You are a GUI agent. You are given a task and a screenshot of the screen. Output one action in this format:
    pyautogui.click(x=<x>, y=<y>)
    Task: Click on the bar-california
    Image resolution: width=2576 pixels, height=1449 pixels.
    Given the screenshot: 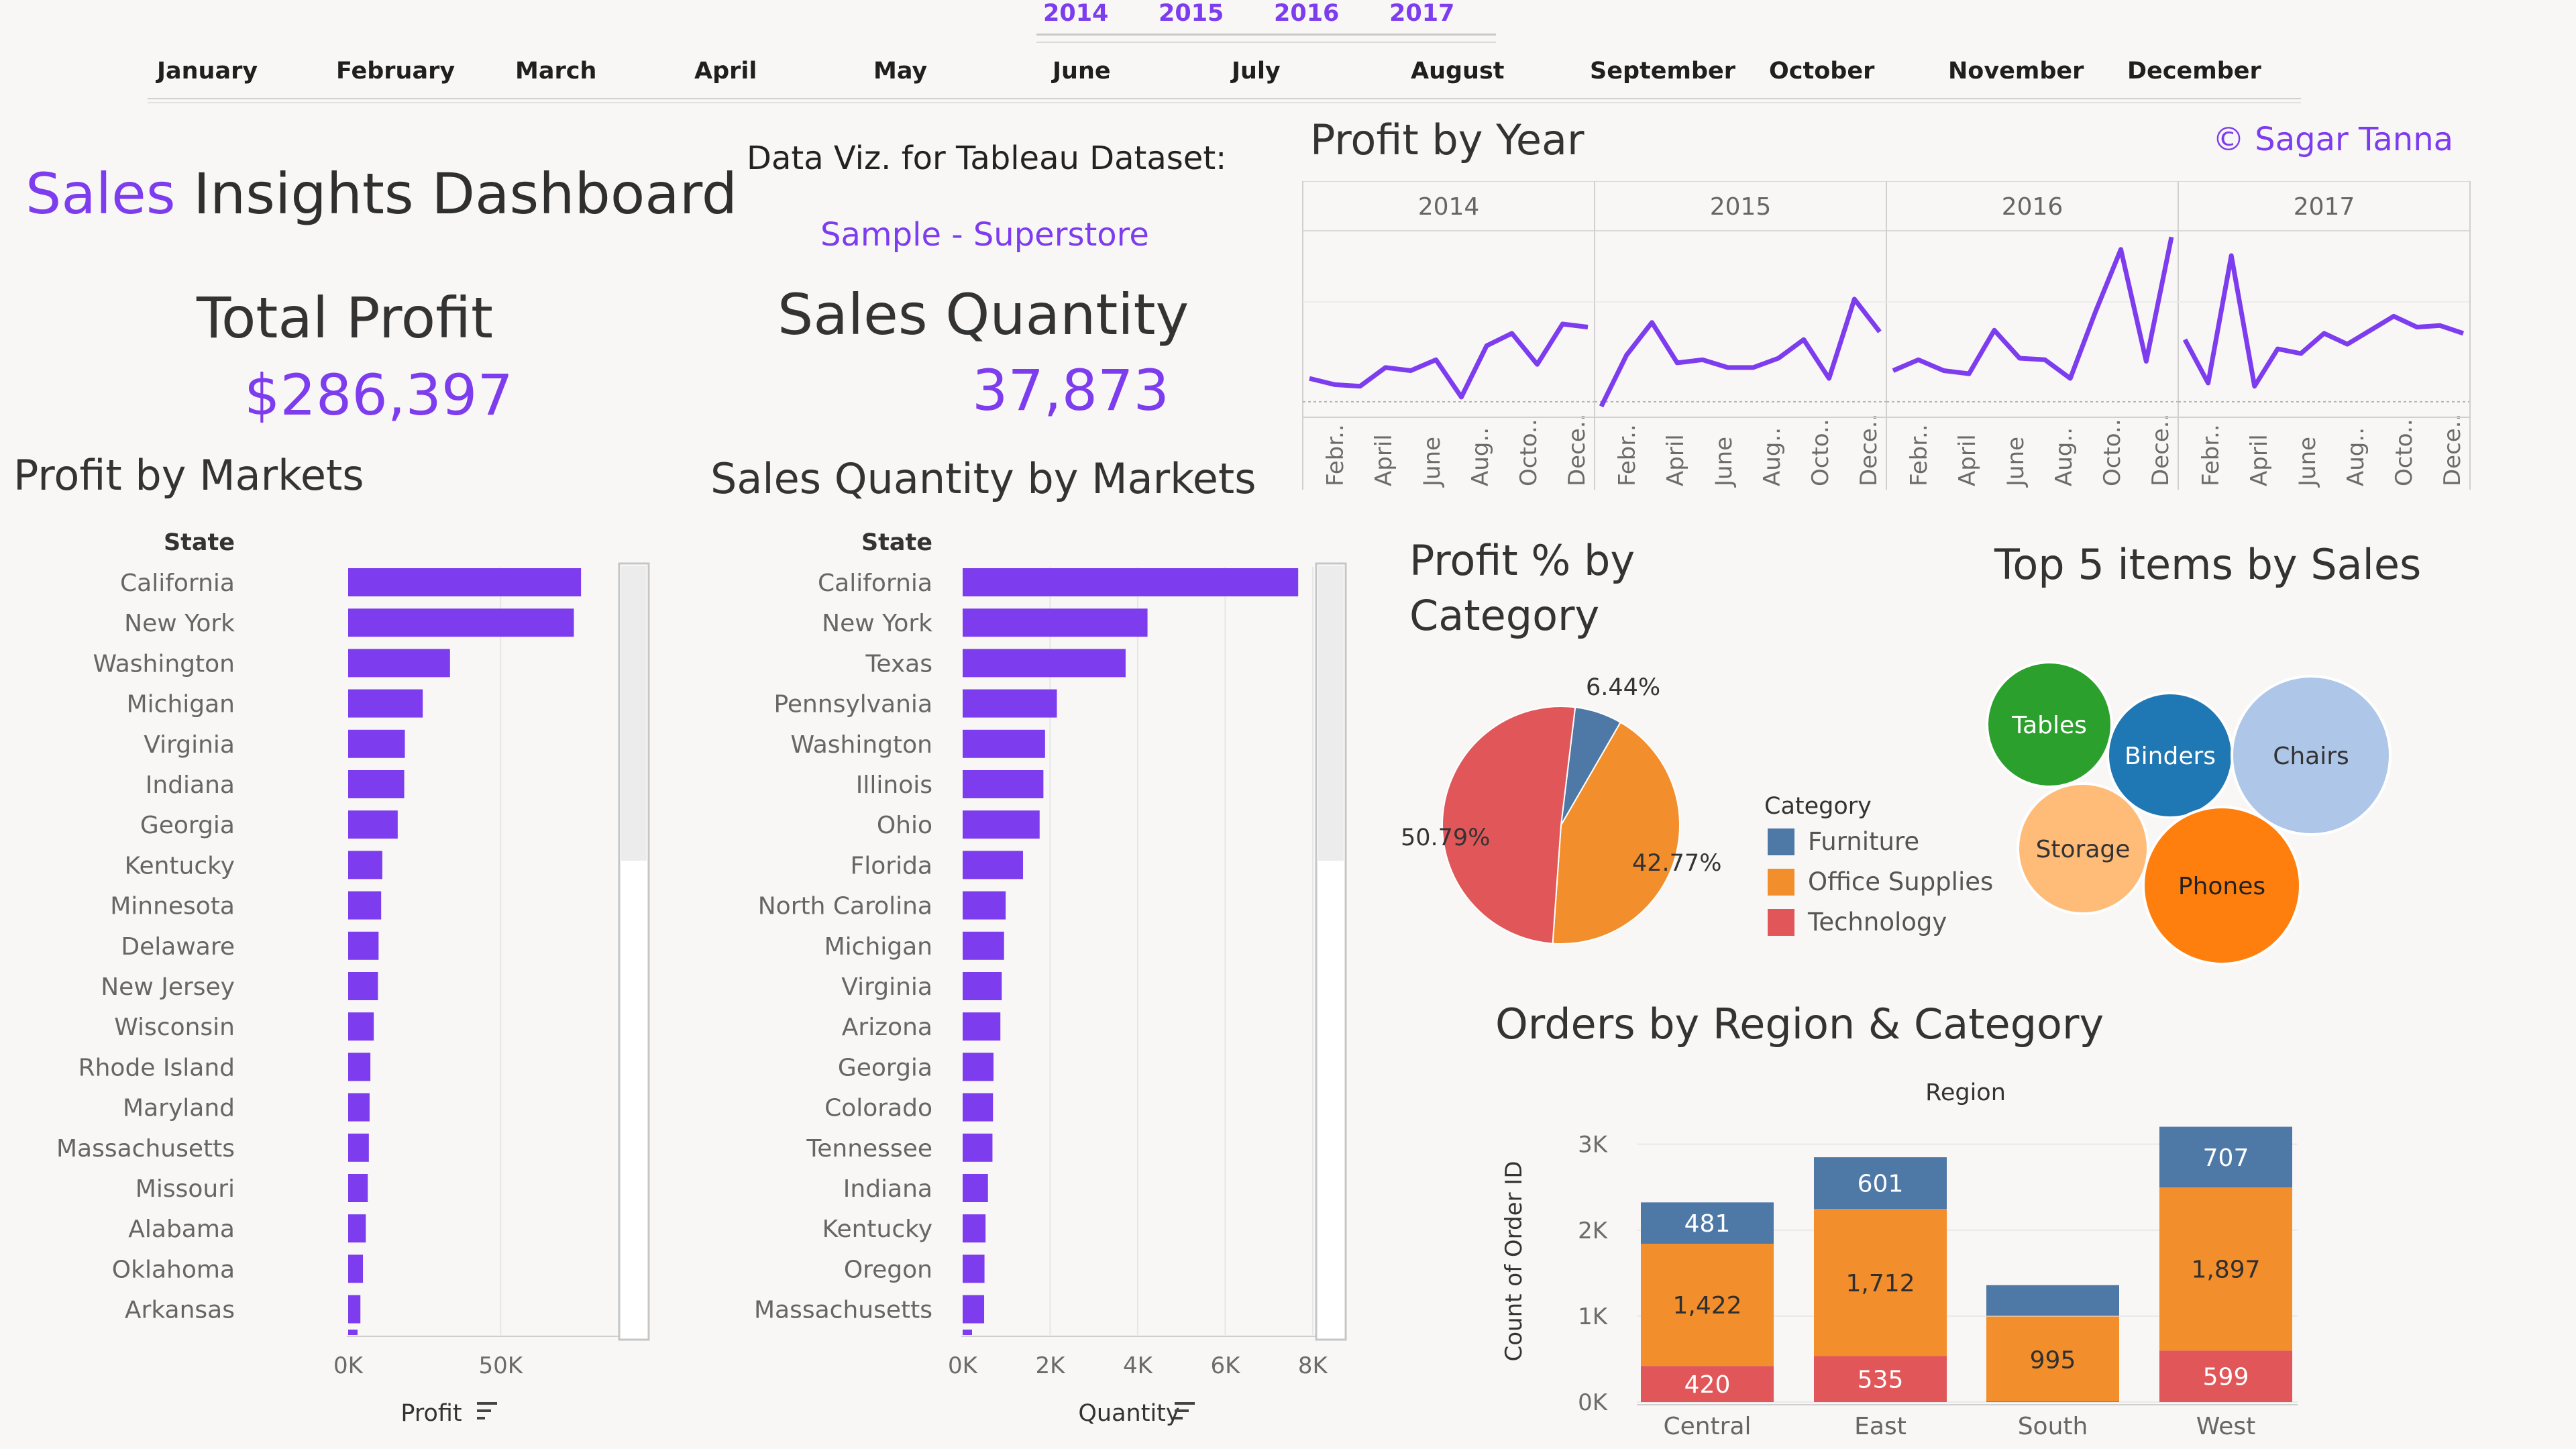 What is the action you would take?
    pyautogui.click(x=1131, y=582)
    